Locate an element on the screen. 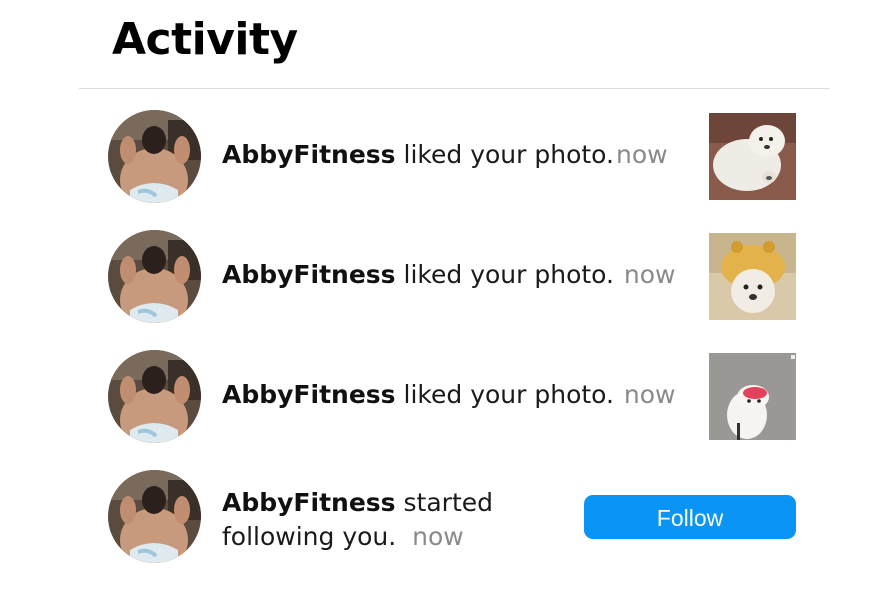 This screenshot has width=886, height=610. activity-text: AbbyFitness liked your photo.now is located at coordinates (445, 154).